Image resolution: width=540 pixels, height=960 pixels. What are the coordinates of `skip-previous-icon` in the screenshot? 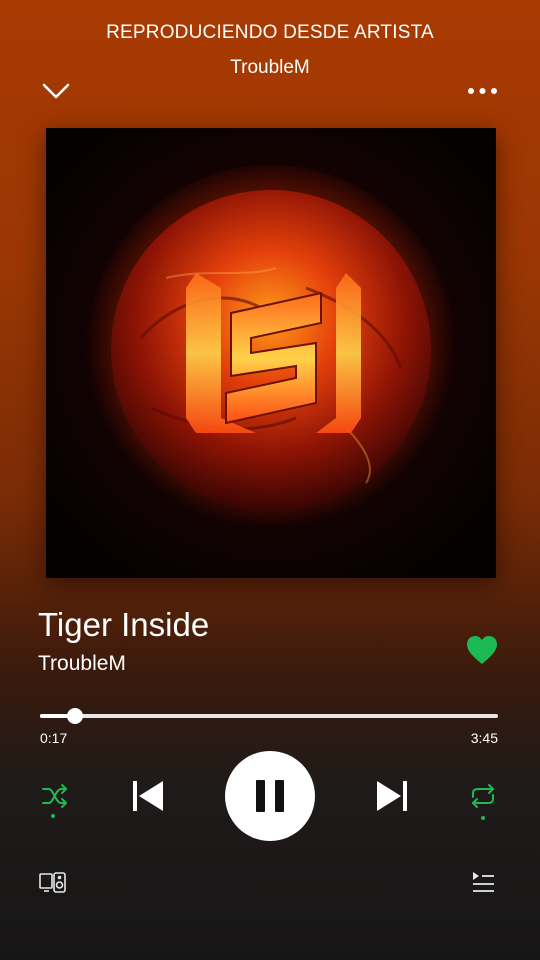 It's located at (148, 796).